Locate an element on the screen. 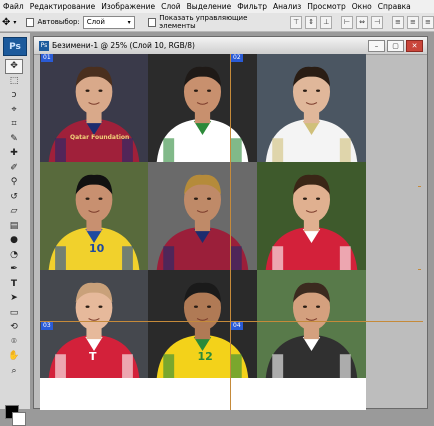 This screenshot has height=426, width=434. horizontal-guide is located at coordinates (231, 321).